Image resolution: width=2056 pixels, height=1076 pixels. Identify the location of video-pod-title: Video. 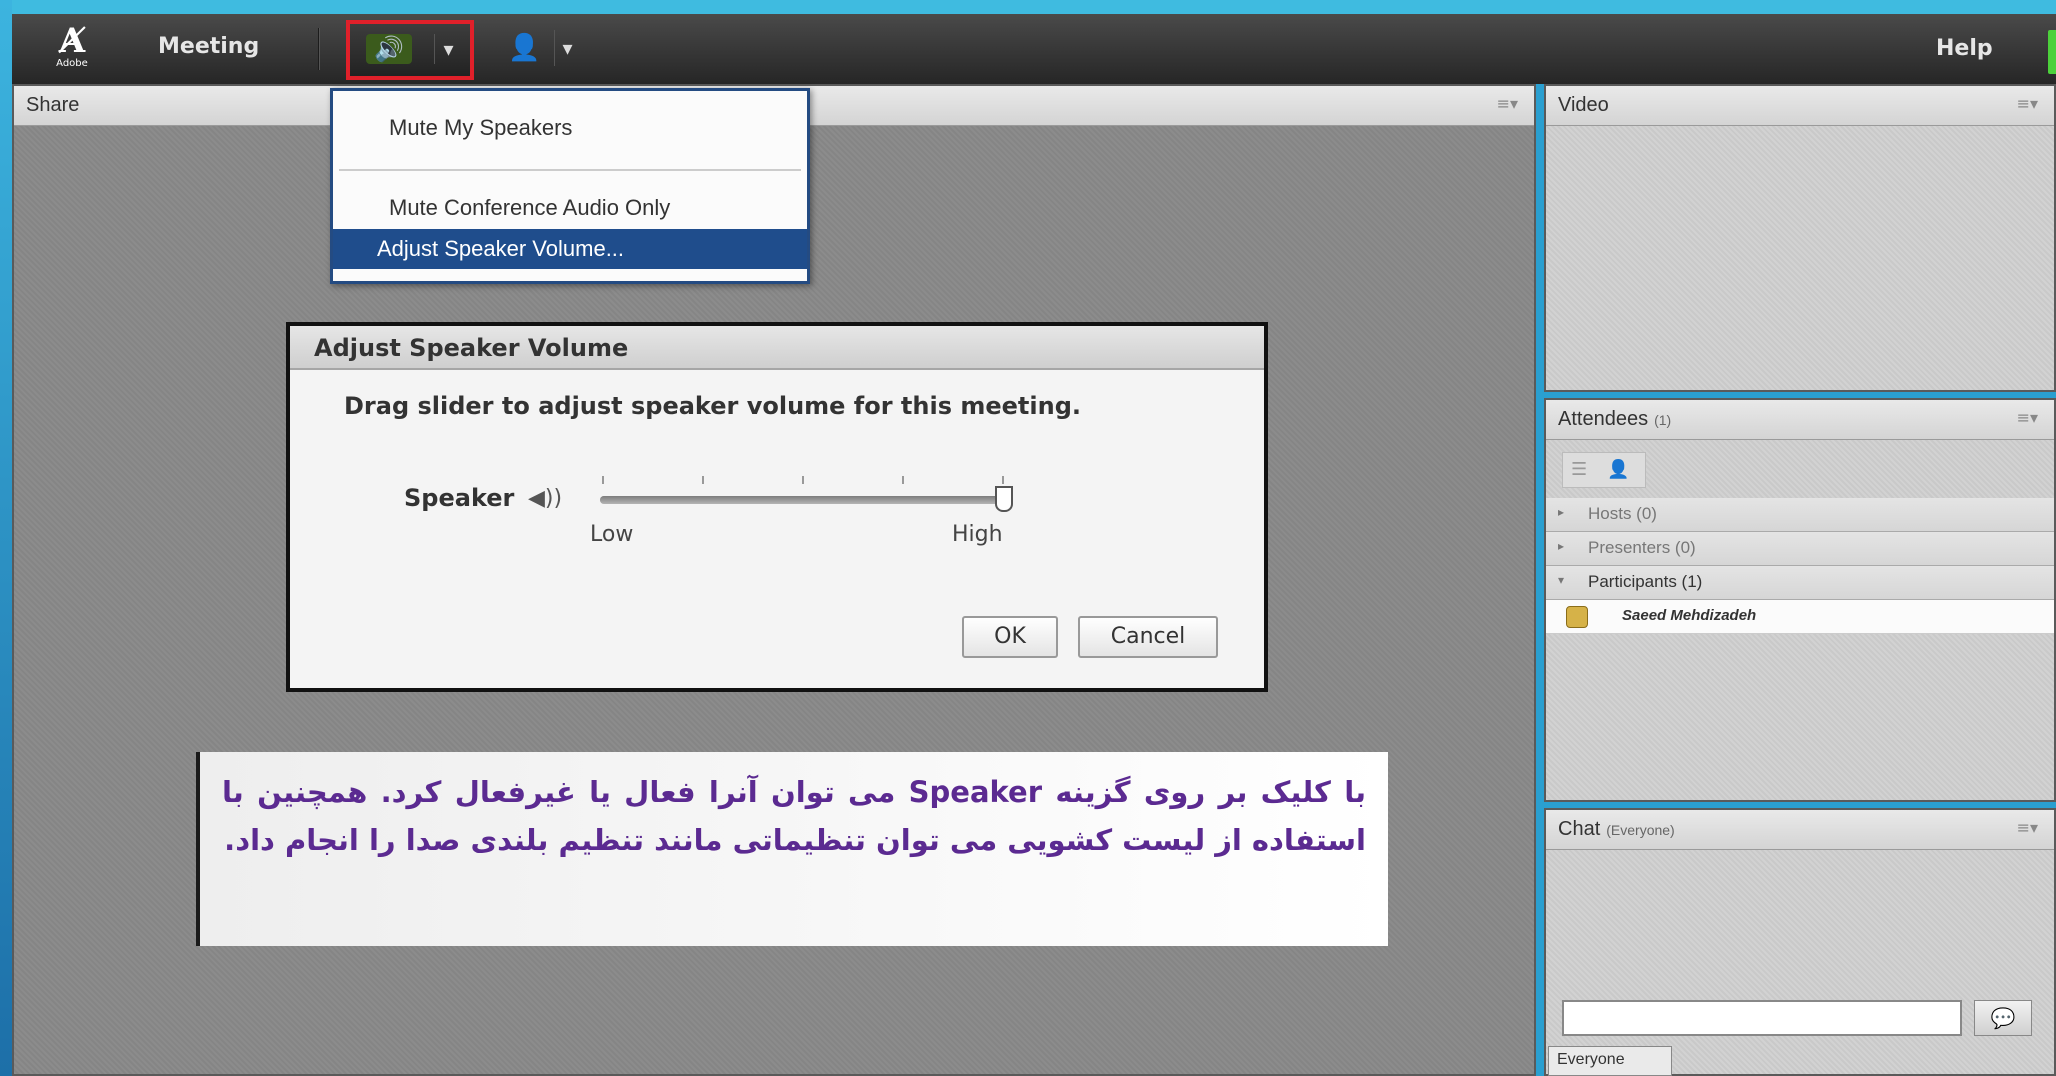
(1583, 105).